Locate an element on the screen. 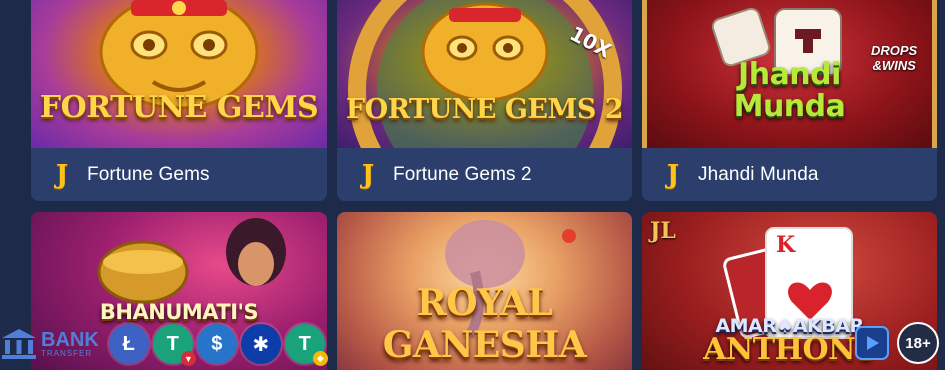  age-restriction-badge: 18+ is located at coordinates (918, 343).